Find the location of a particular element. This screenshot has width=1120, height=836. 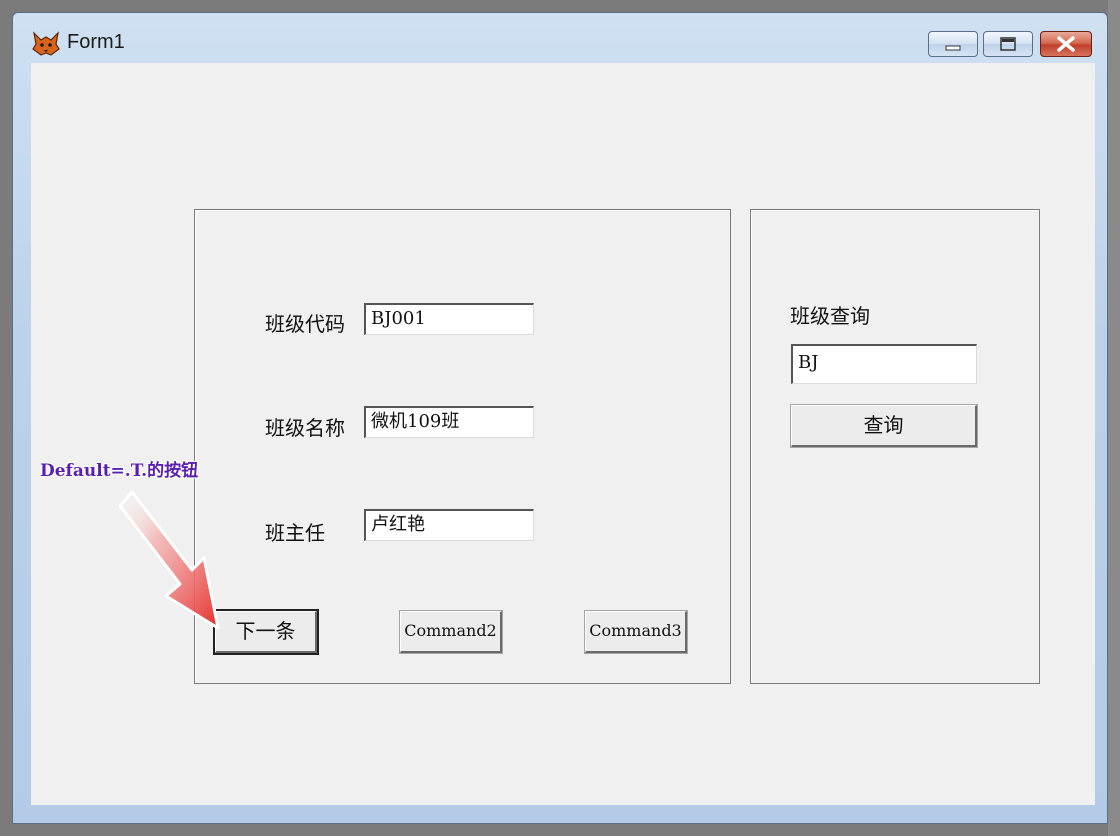

class-name-field: 微机109班 is located at coordinates (449, 422).